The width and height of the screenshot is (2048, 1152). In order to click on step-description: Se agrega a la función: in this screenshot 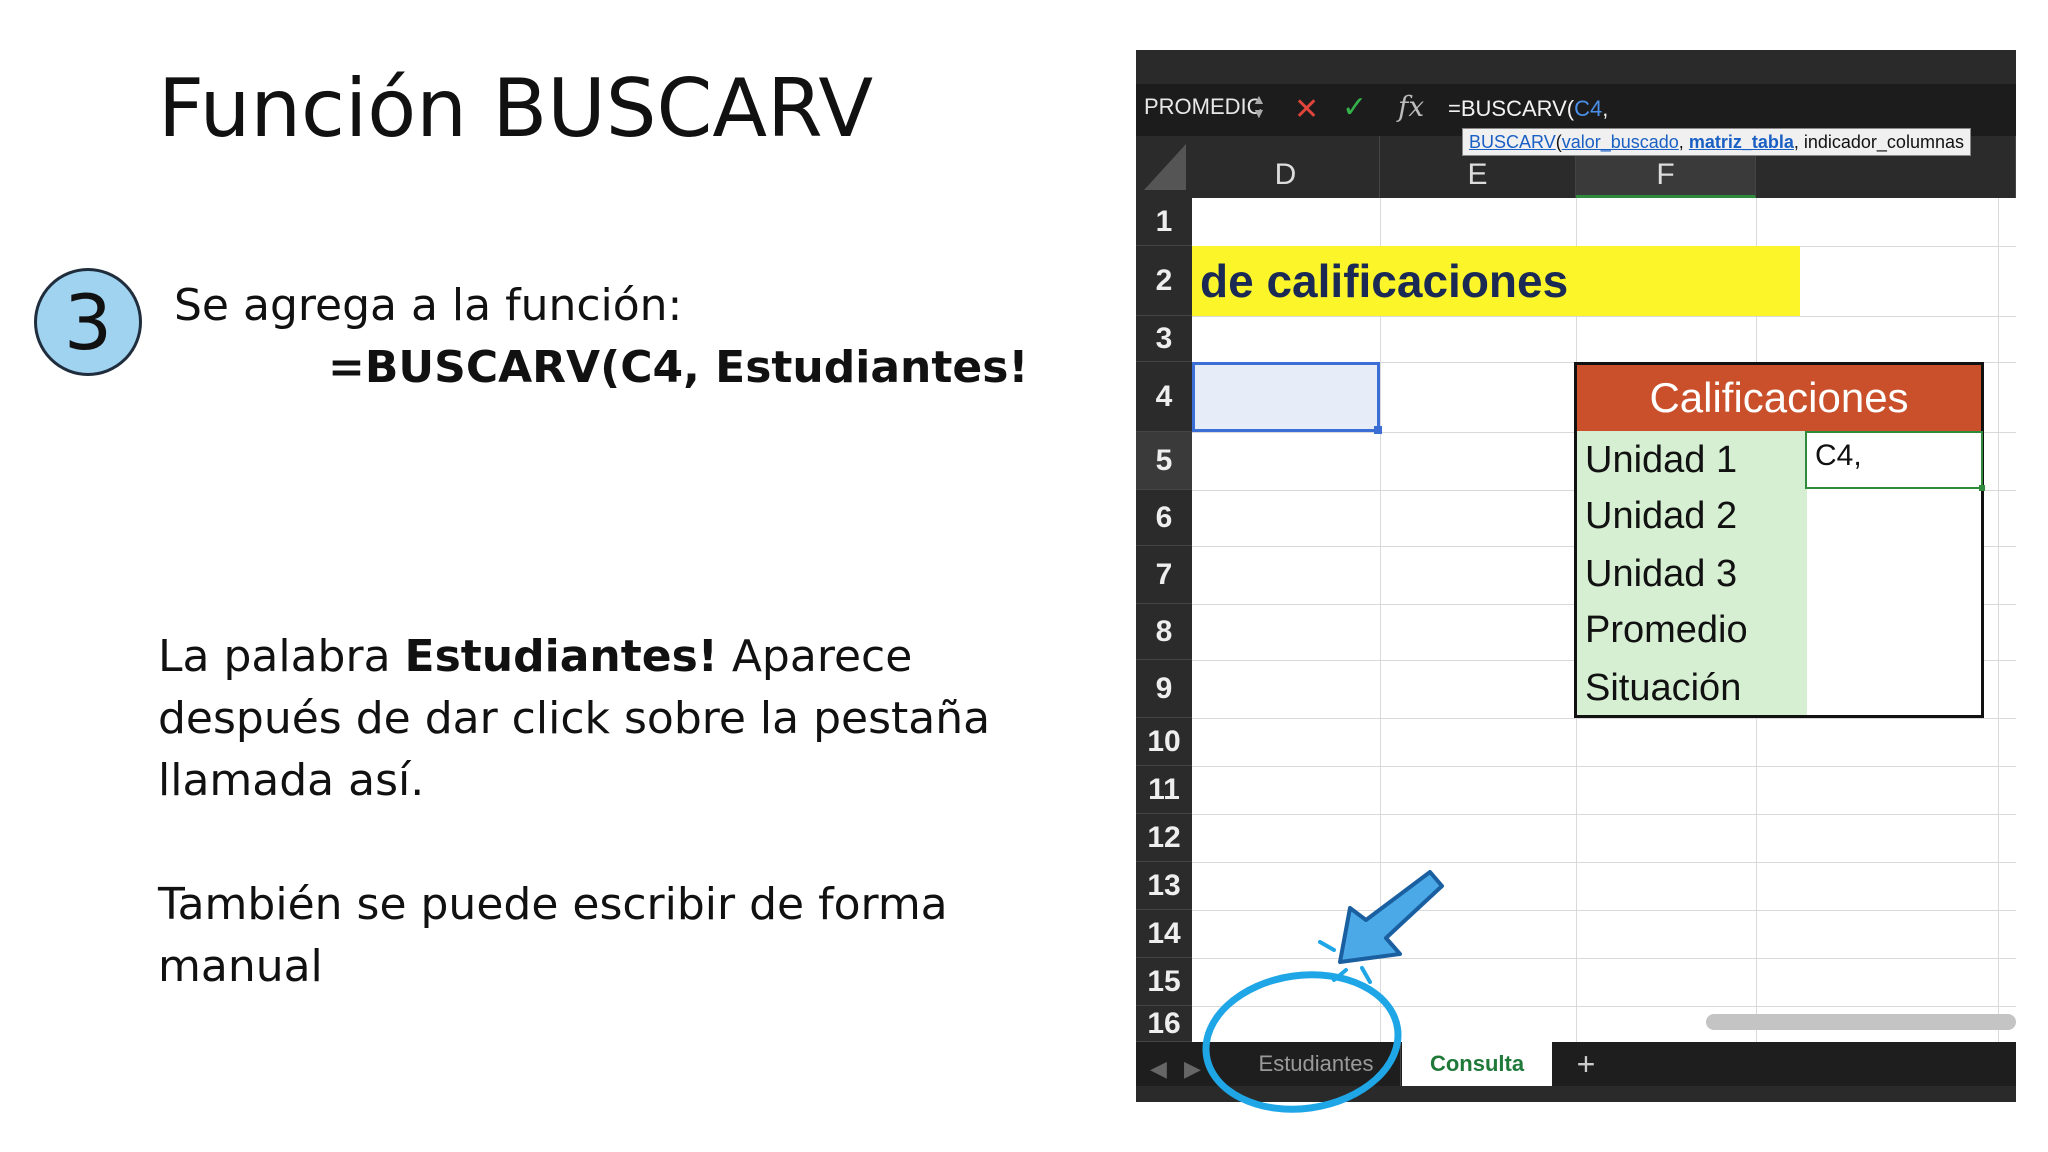, I will do `click(428, 305)`.